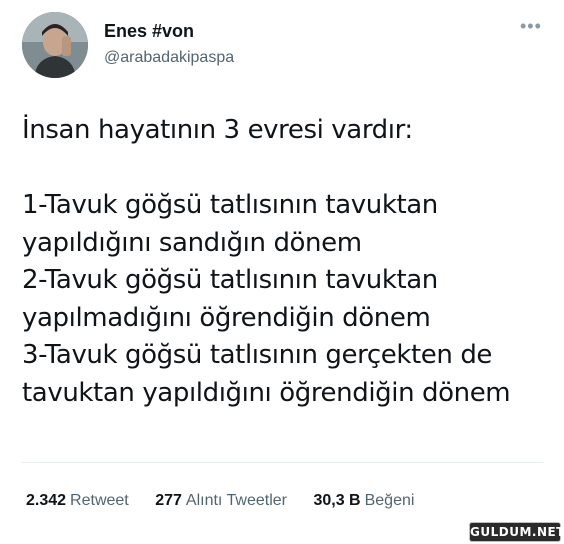  I want to click on quote-tweet-stat: 277 Alıntı Tweetler, so click(221, 501).